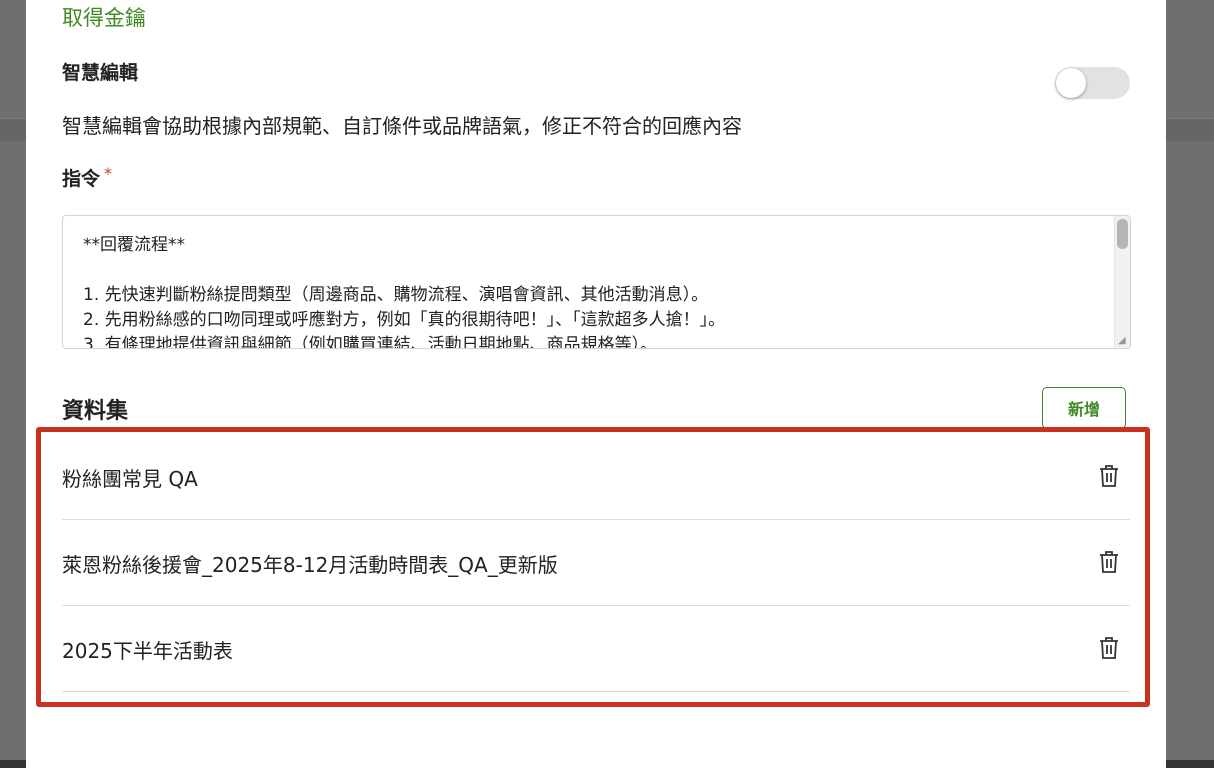  I want to click on required-asterisk: *, so click(108, 173).